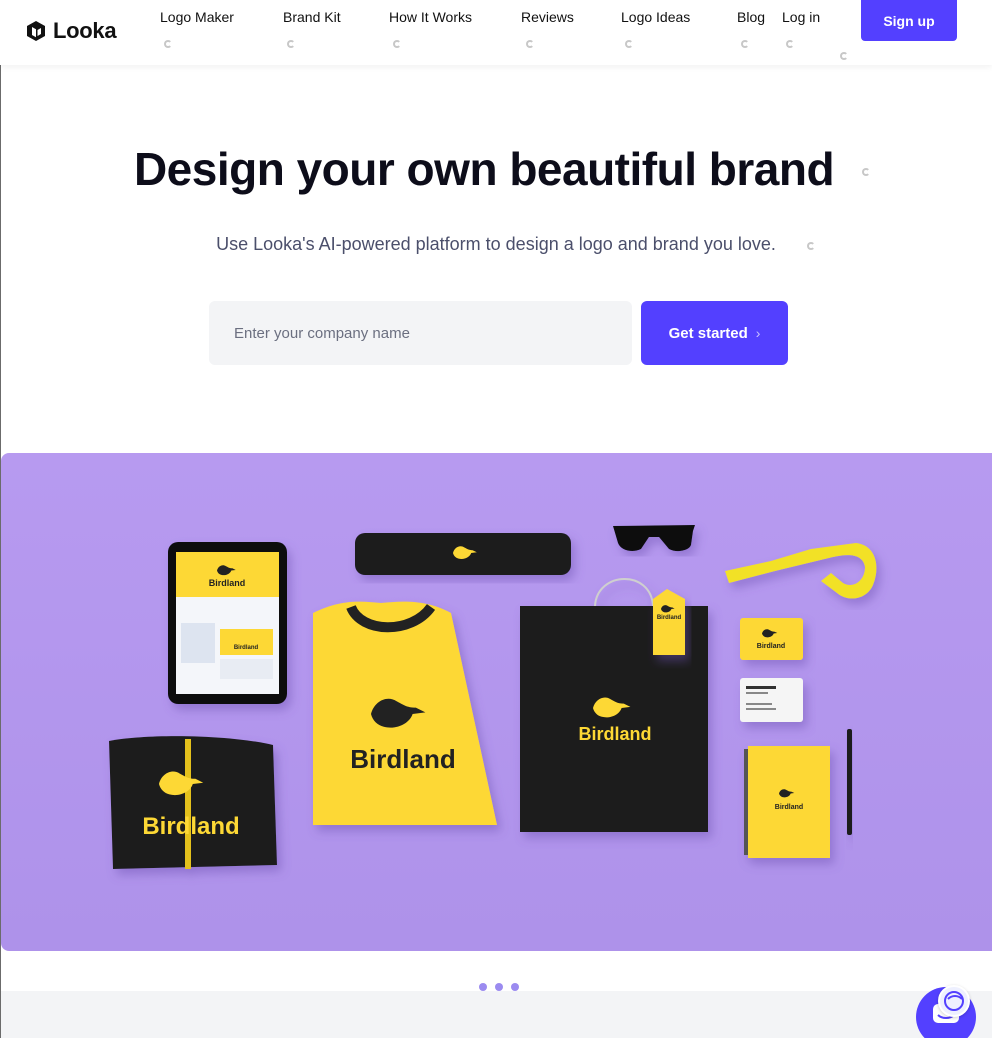 The image size is (992, 1038). What do you see at coordinates (312, 17) in the screenshot?
I see `nav-brand-kit: Brand Kit` at bounding box center [312, 17].